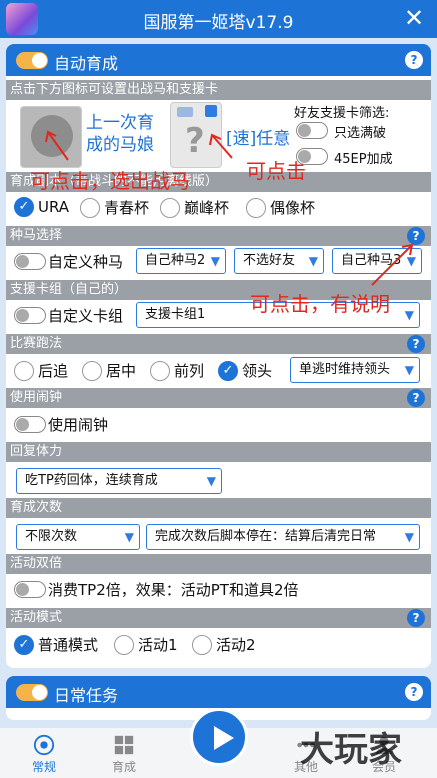 This screenshot has width=437, height=778. I want to click on grid-icon, so click(124, 745).